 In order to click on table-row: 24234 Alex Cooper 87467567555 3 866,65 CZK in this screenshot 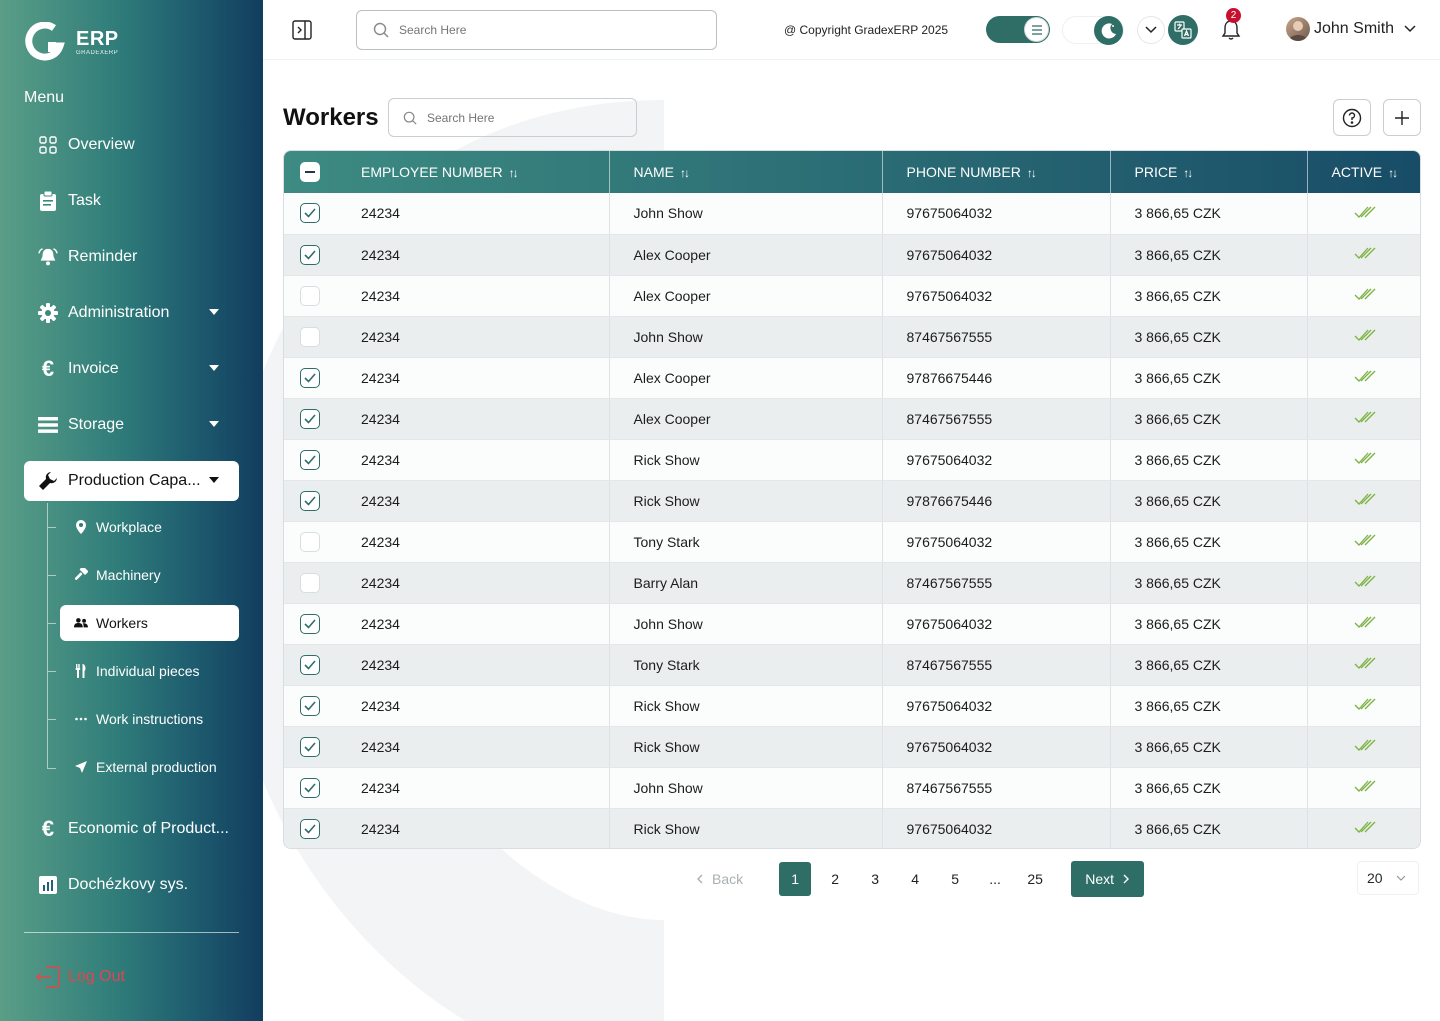, I will do `click(852, 419)`.